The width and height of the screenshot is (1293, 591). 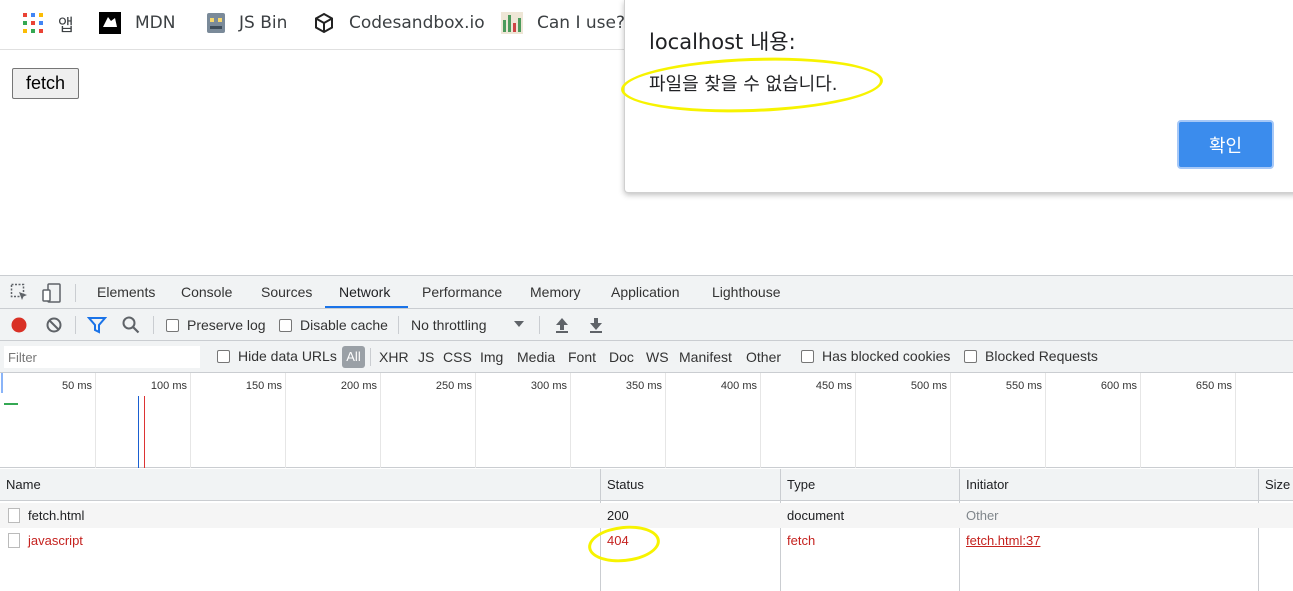 I want to click on tab-elements: Elements, so click(x=126, y=292).